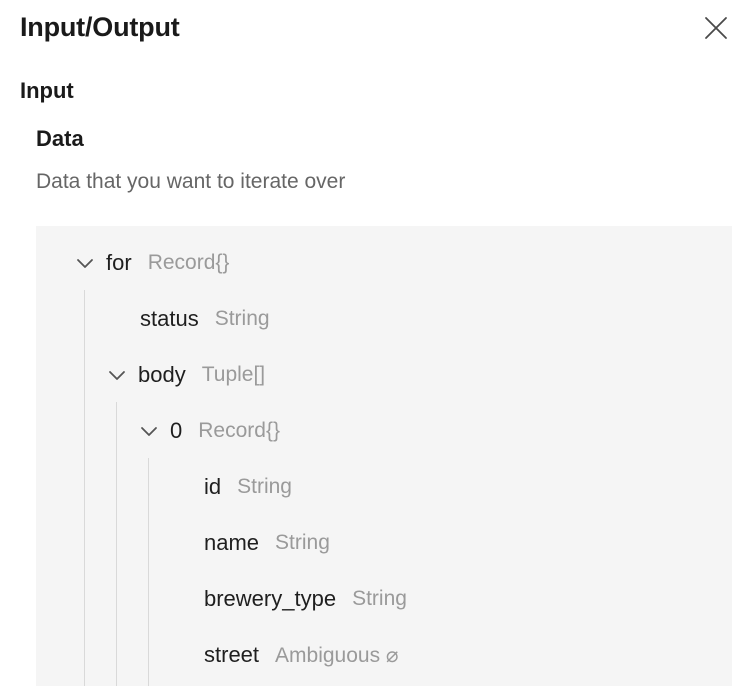 The image size is (756, 686). I want to click on tree-node-name: name String, so click(267, 543).